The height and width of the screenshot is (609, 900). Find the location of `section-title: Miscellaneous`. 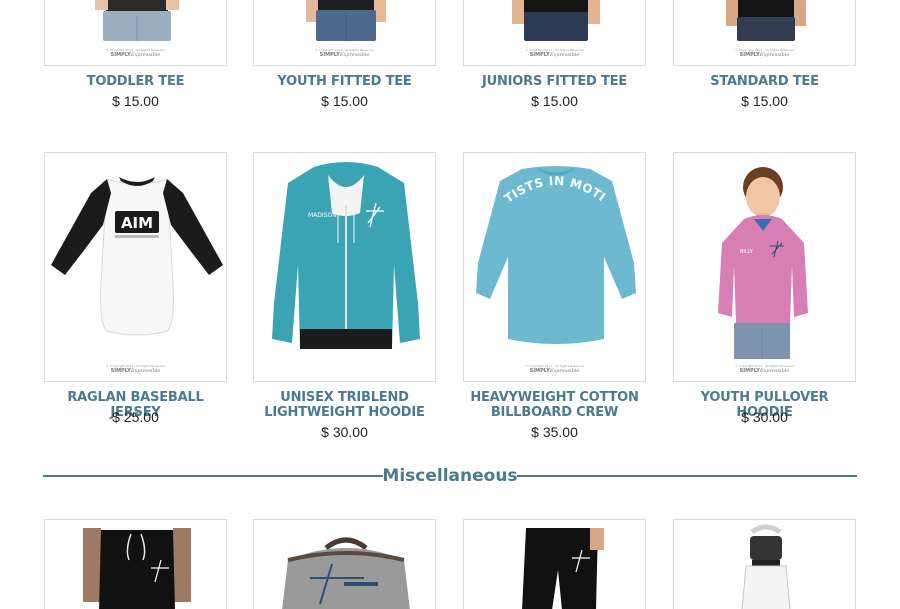

section-title: Miscellaneous is located at coordinates (450, 476).